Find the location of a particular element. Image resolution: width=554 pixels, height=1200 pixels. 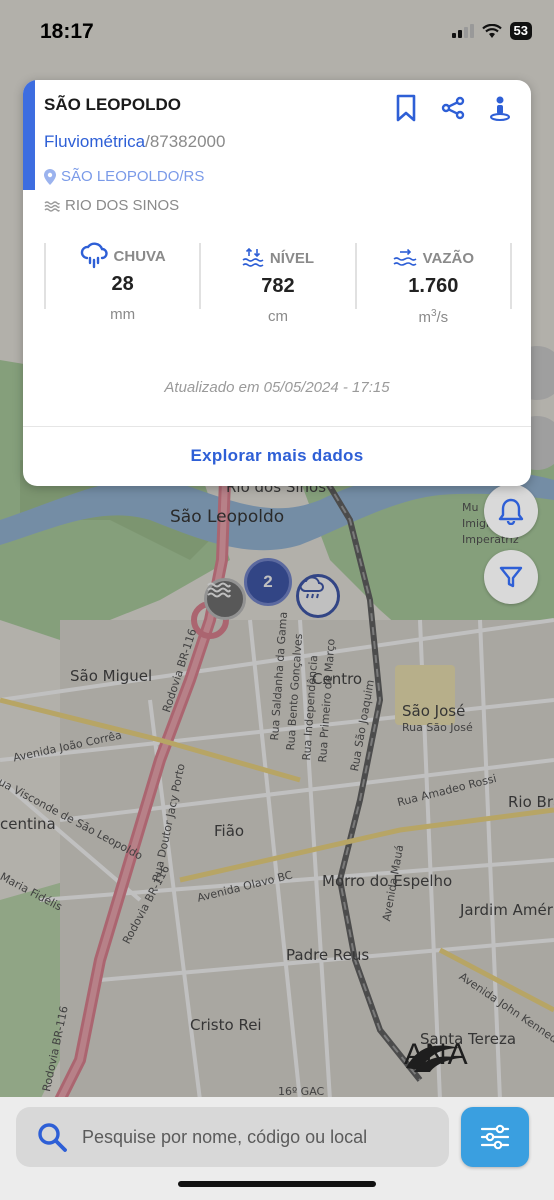

metric-vazao-unit: m3/s is located at coordinates (433, 317).